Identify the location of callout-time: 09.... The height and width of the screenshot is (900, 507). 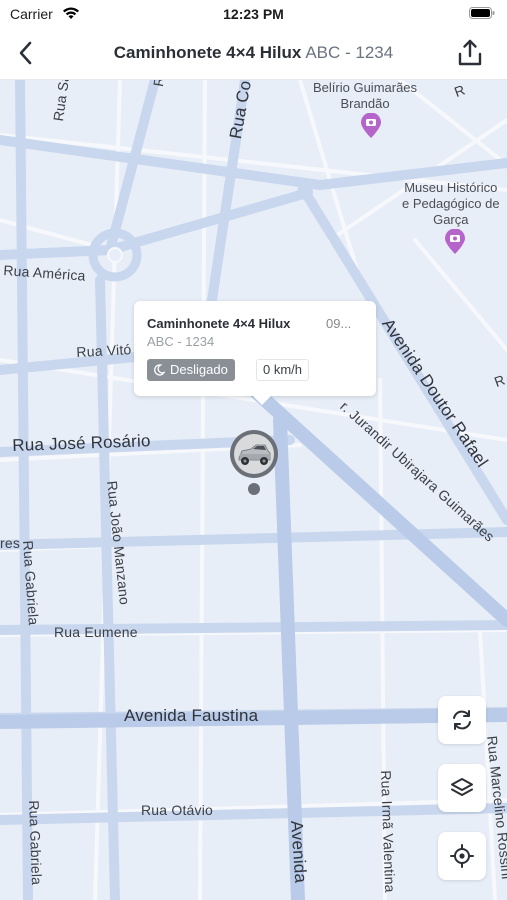
(339, 323).